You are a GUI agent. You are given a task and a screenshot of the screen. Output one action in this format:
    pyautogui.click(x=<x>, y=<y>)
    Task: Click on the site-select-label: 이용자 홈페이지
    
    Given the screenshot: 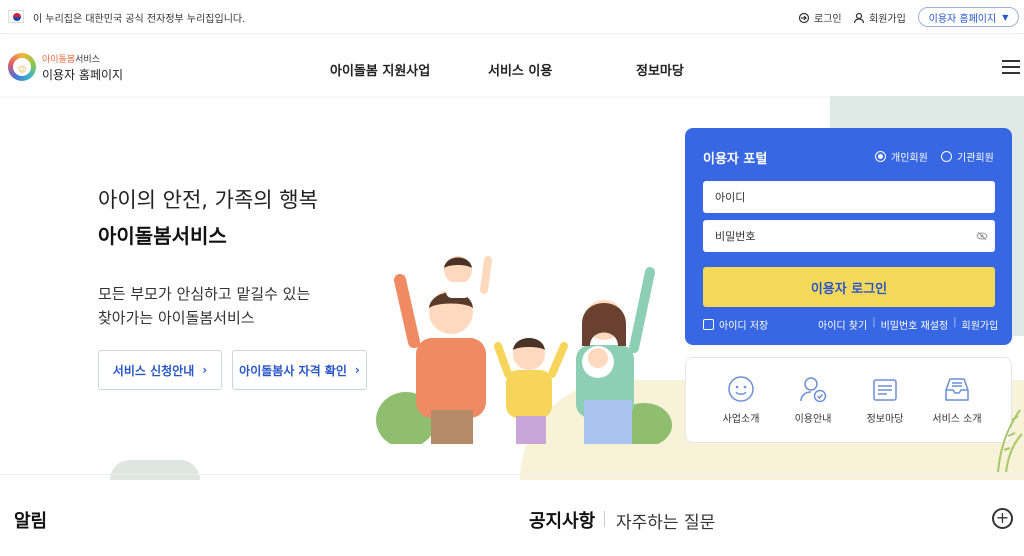 What is the action you would take?
    pyautogui.click(x=962, y=19)
    